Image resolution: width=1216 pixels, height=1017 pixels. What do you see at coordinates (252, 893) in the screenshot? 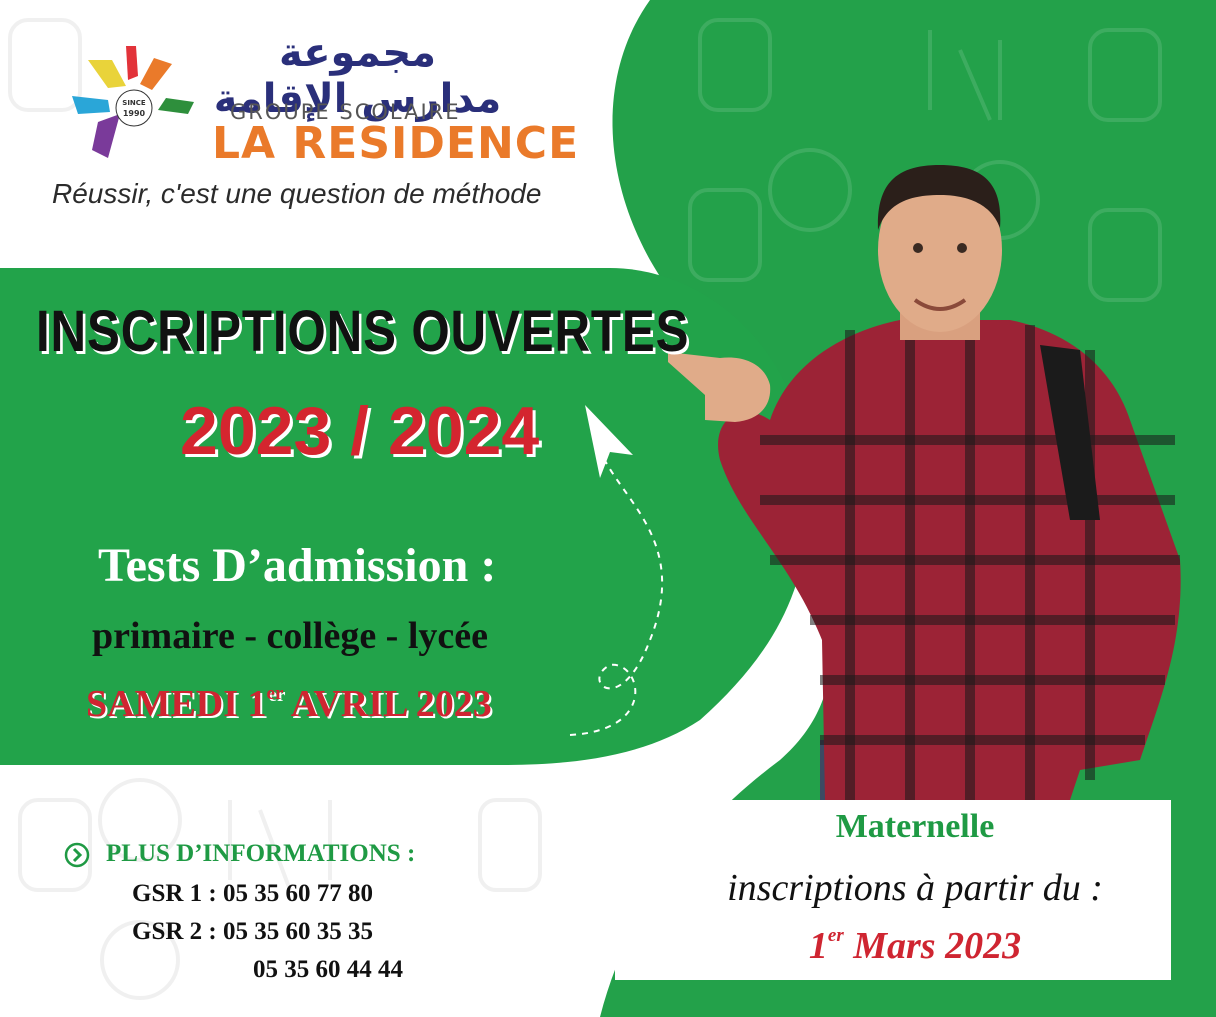
I see `contact-line-gsr1: GSR 1 : 05 35 60 77 80` at bounding box center [252, 893].